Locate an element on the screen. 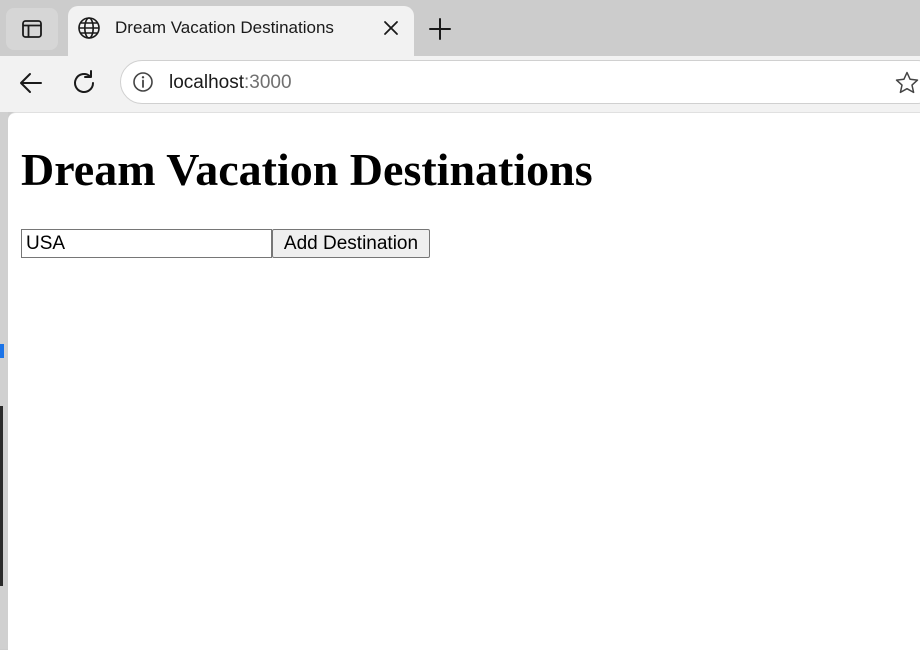 This screenshot has height=650, width=920. add-destination-button: Add Destination is located at coordinates (351, 243).